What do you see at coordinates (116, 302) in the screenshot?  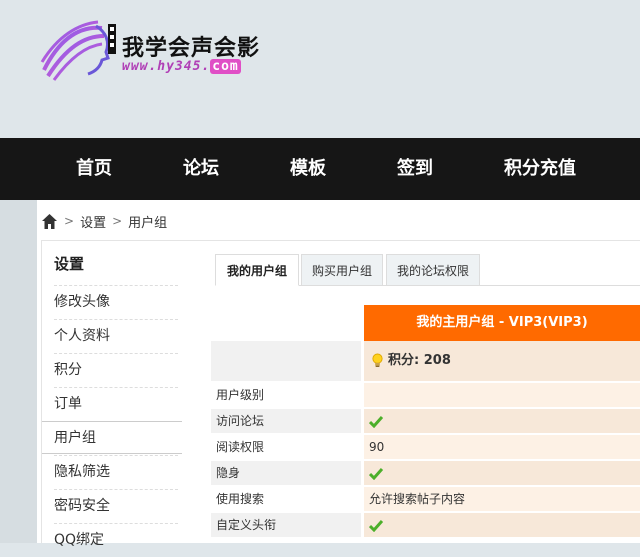 I see `sidebar-item-avatar: 修改头像` at bounding box center [116, 302].